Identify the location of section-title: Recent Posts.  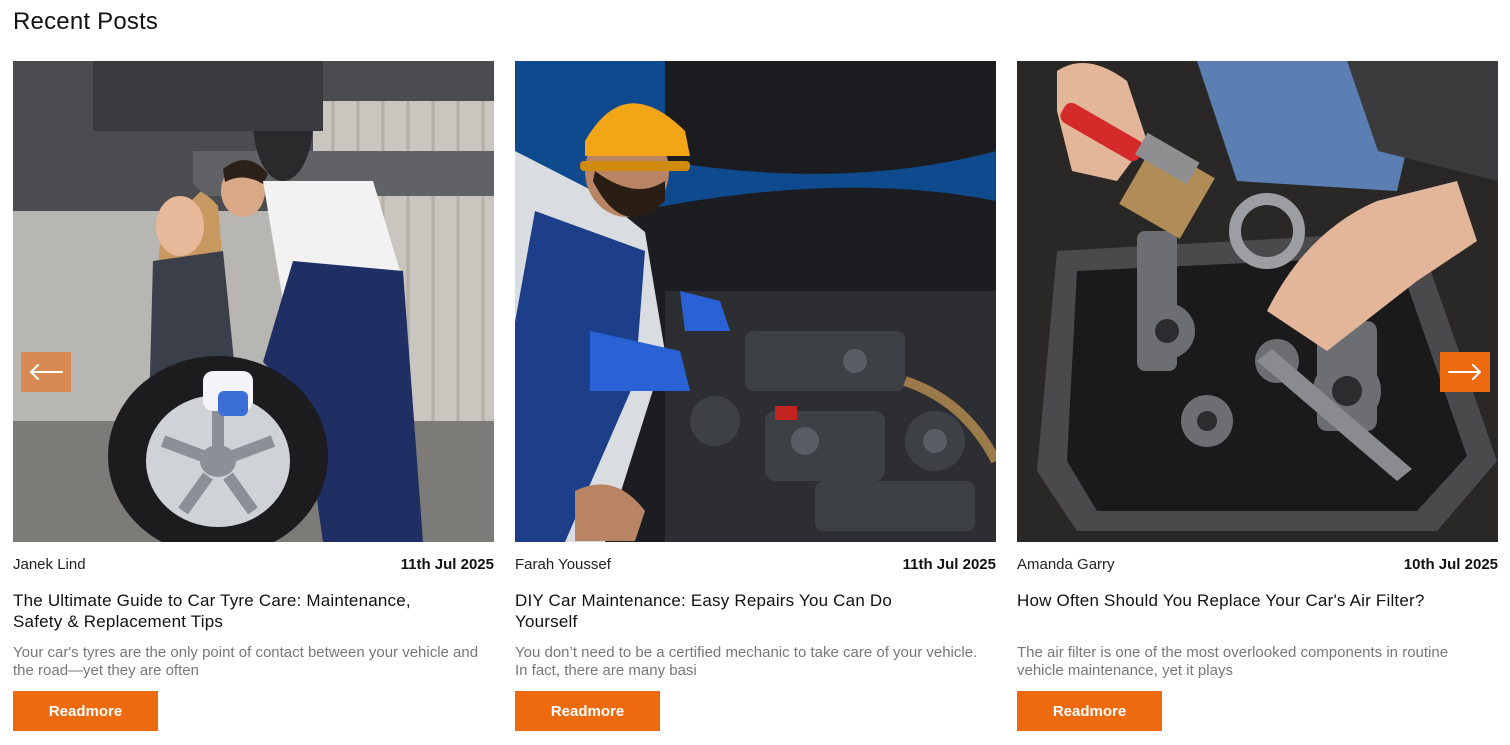
(86, 21).